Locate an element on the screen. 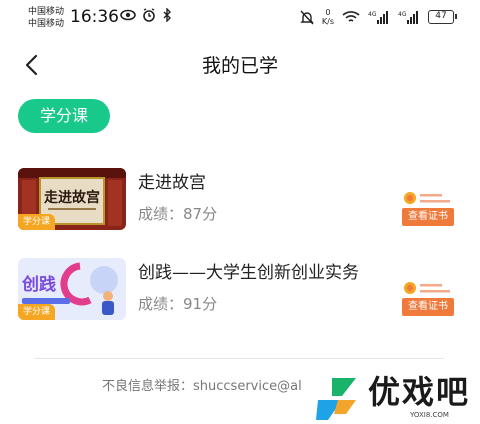 Image resolution: width=480 pixels, height=424 pixels. watermark-logo-icon is located at coordinates (336, 399).